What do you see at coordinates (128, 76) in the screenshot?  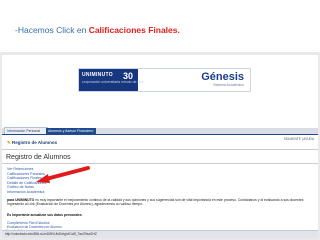 I see `logo-number: 30` at bounding box center [128, 76].